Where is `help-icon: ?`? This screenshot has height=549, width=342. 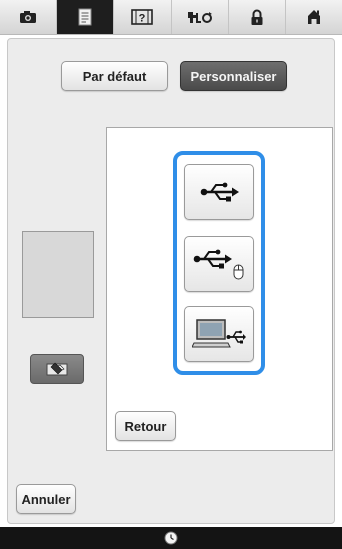
help-icon: ? is located at coordinates (142, 17).